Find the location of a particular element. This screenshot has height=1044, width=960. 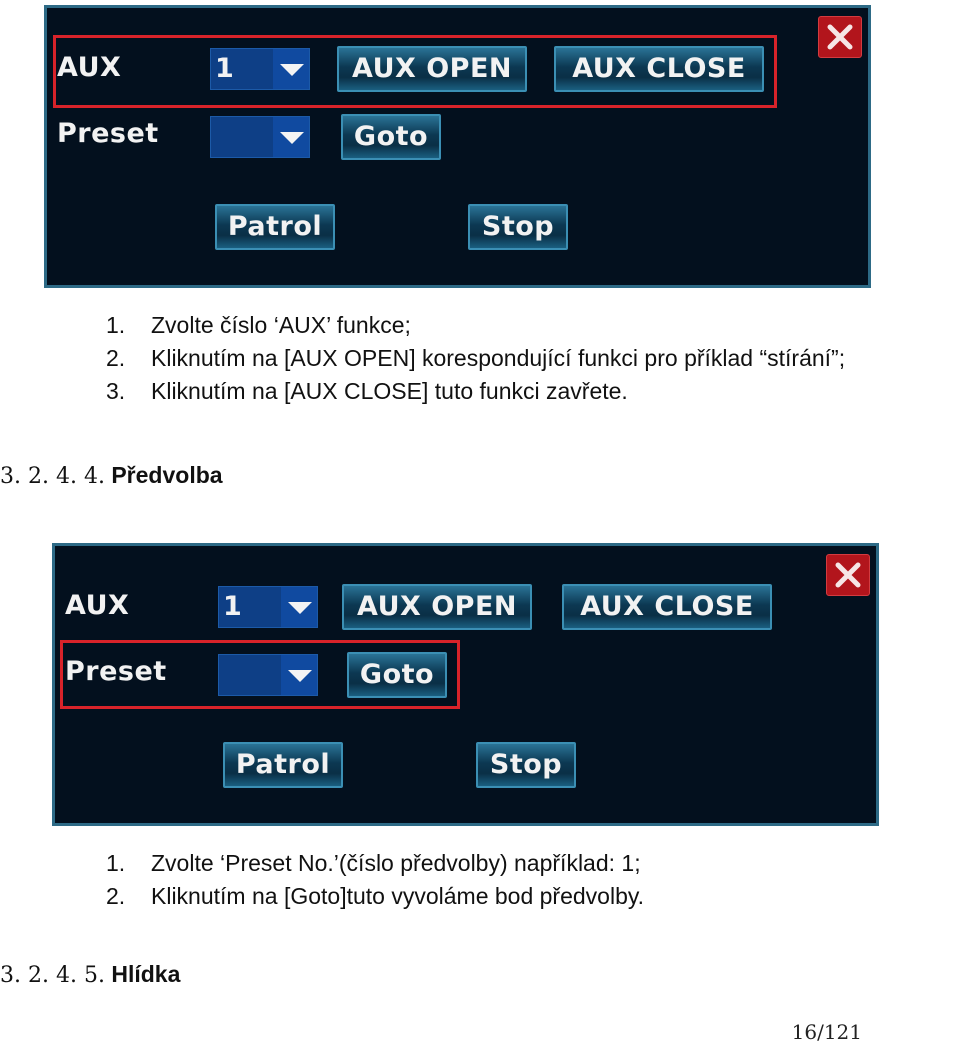

section-number: 3. 2. 4. 4. is located at coordinates (52, 476).